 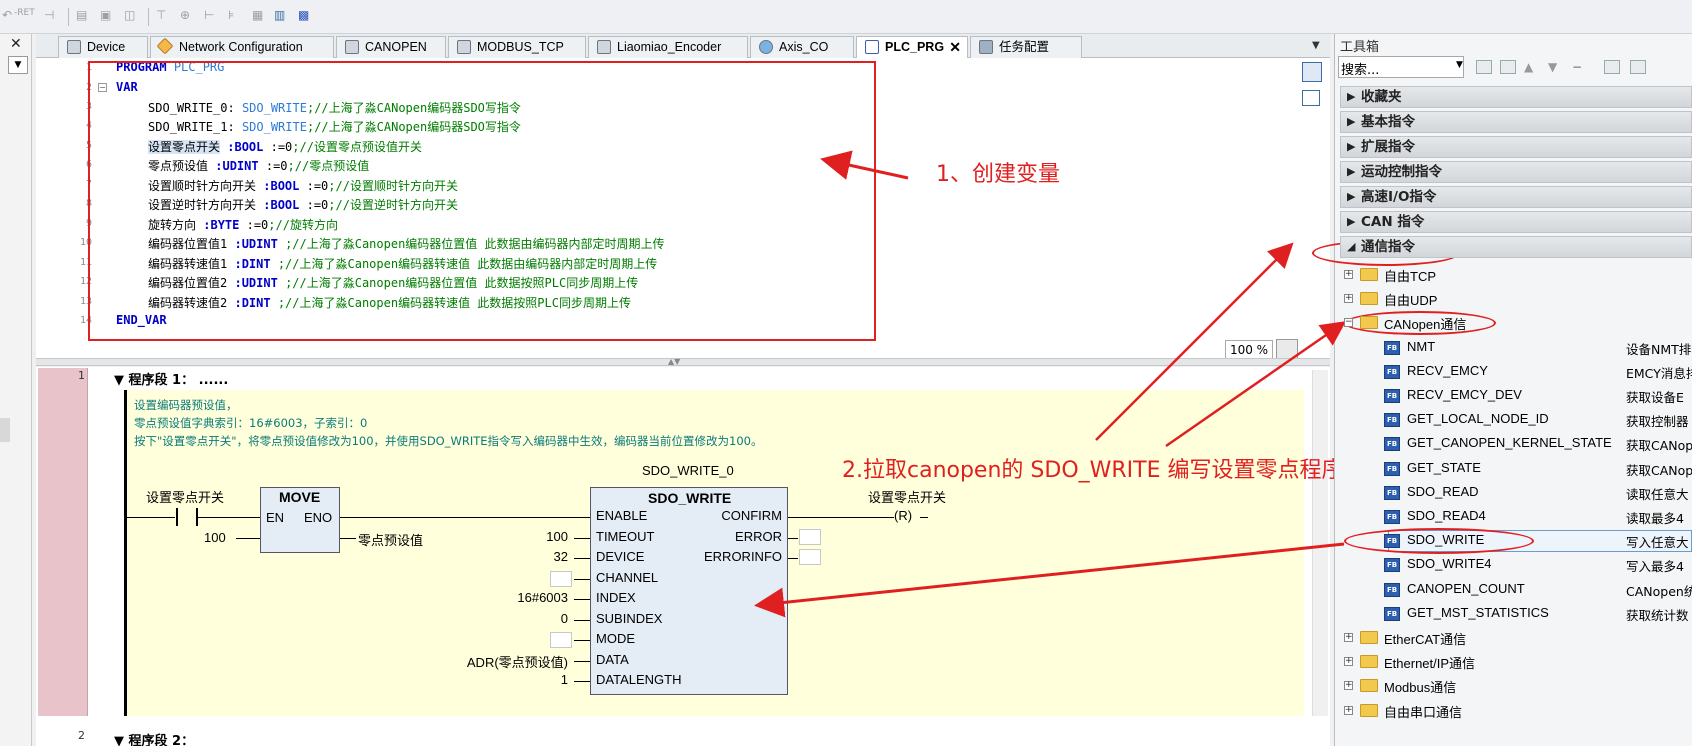 I want to click on toolbox-category: ▶ 扩展指令, so click(x=1516, y=147).